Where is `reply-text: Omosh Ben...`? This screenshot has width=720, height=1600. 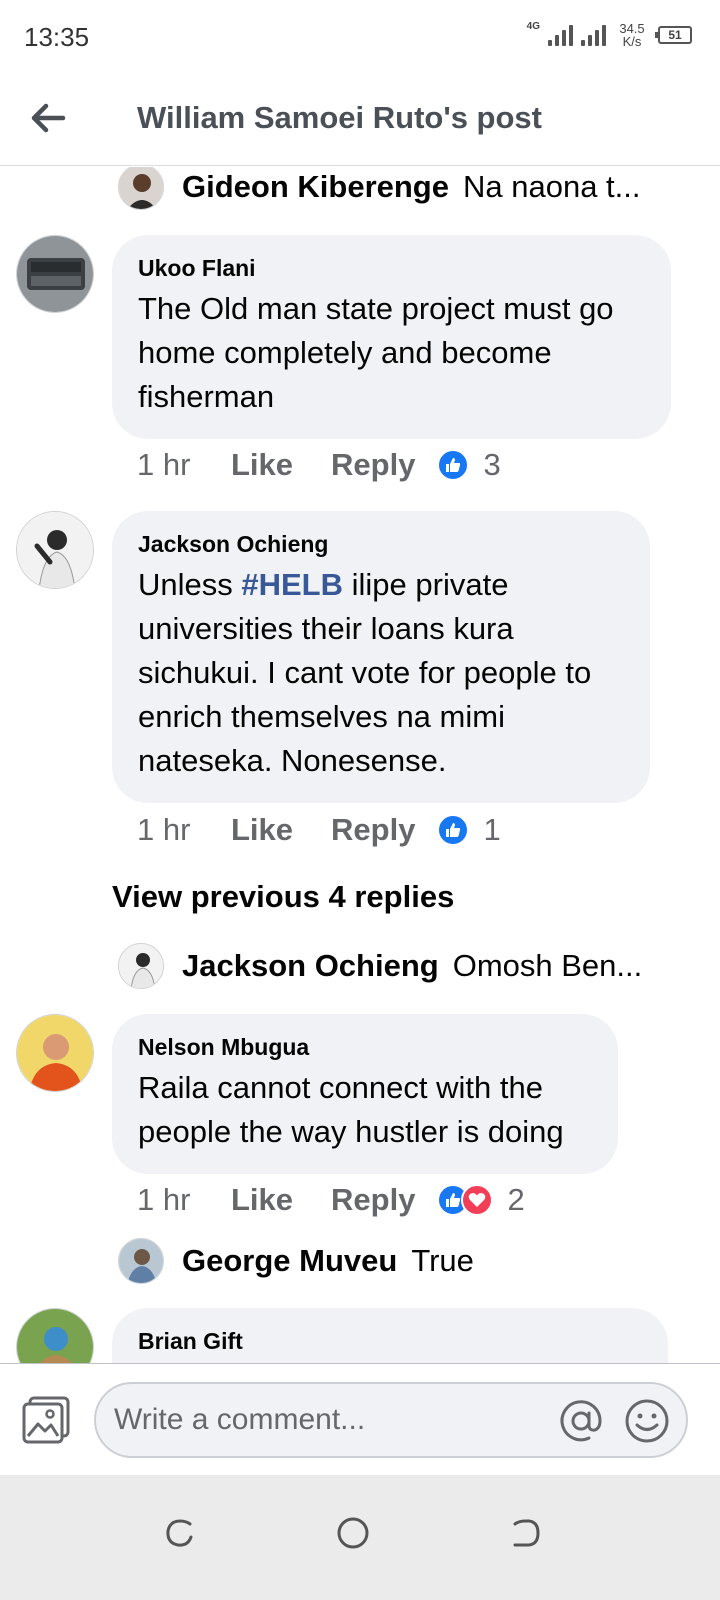
reply-text: Omosh Ben... is located at coordinates (547, 965).